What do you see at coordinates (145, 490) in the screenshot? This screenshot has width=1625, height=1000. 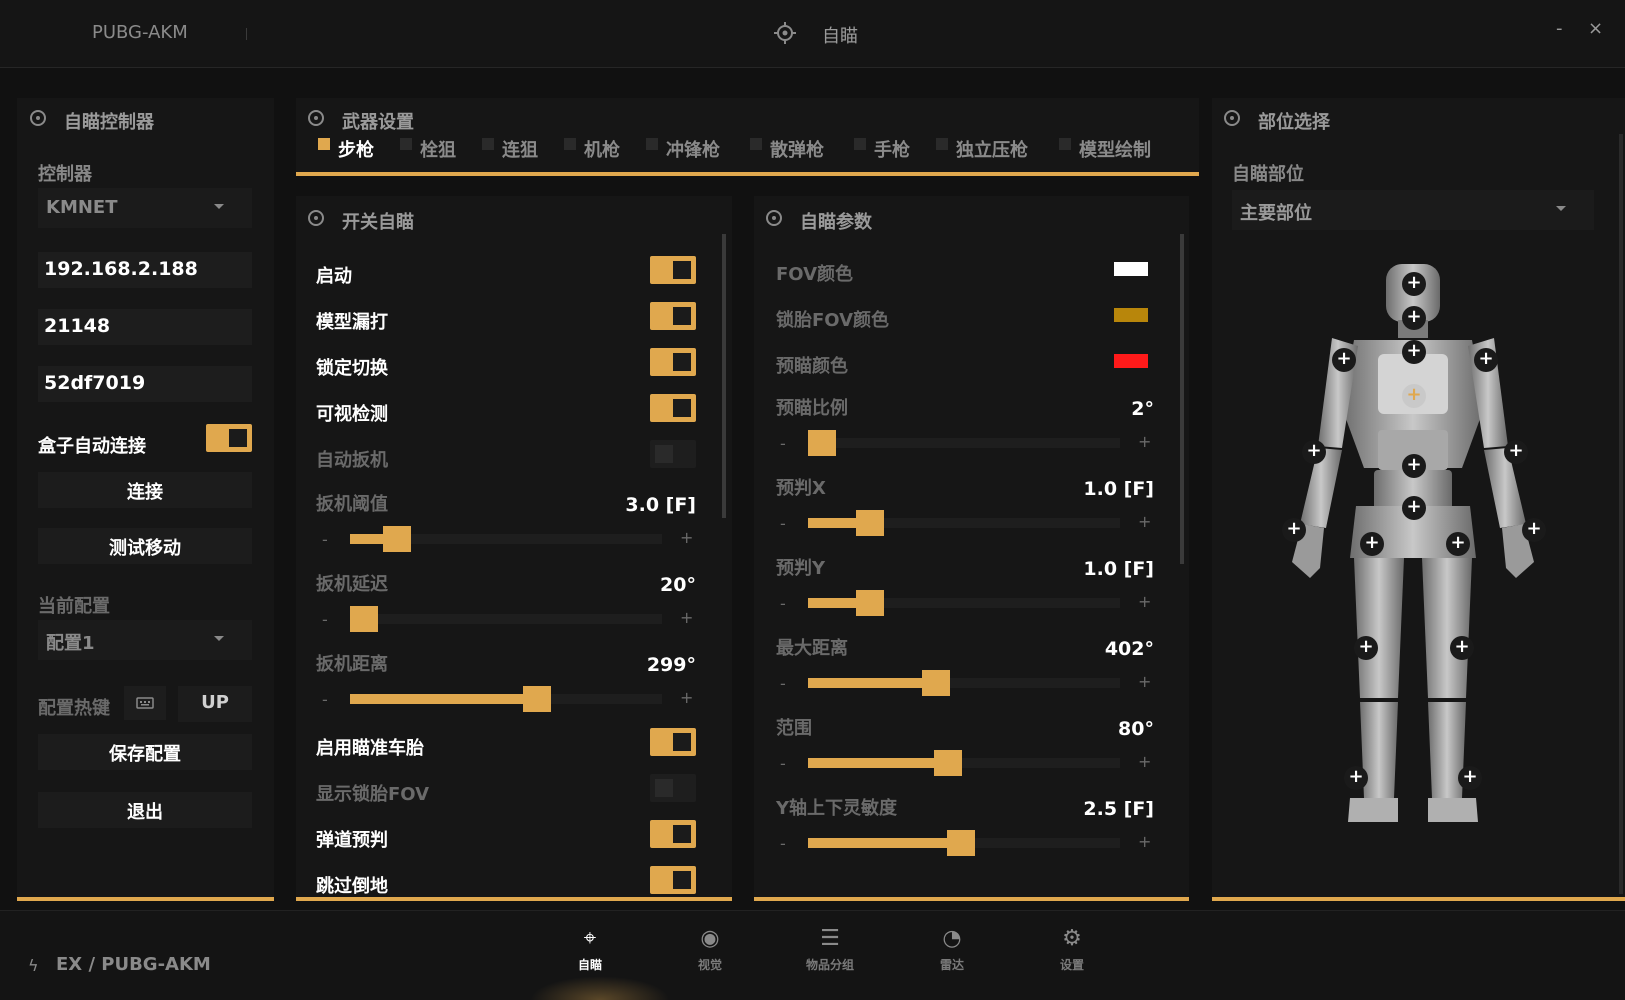 I see `connect-button: 连接` at bounding box center [145, 490].